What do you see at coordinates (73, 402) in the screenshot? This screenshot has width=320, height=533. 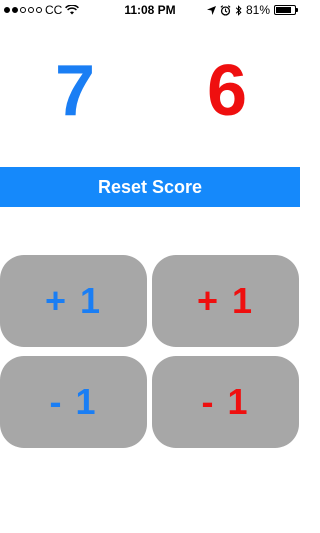 I see `left-minus-one-button: - 1` at bounding box center [73, 402].